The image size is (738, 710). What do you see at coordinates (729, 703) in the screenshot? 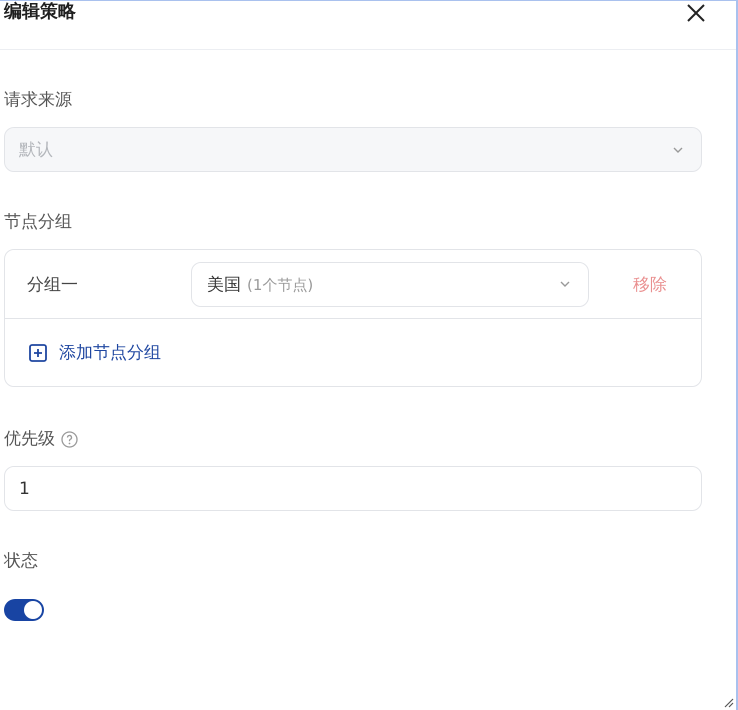
I see `resize-grip-icon` at bounding box center [729, 703].